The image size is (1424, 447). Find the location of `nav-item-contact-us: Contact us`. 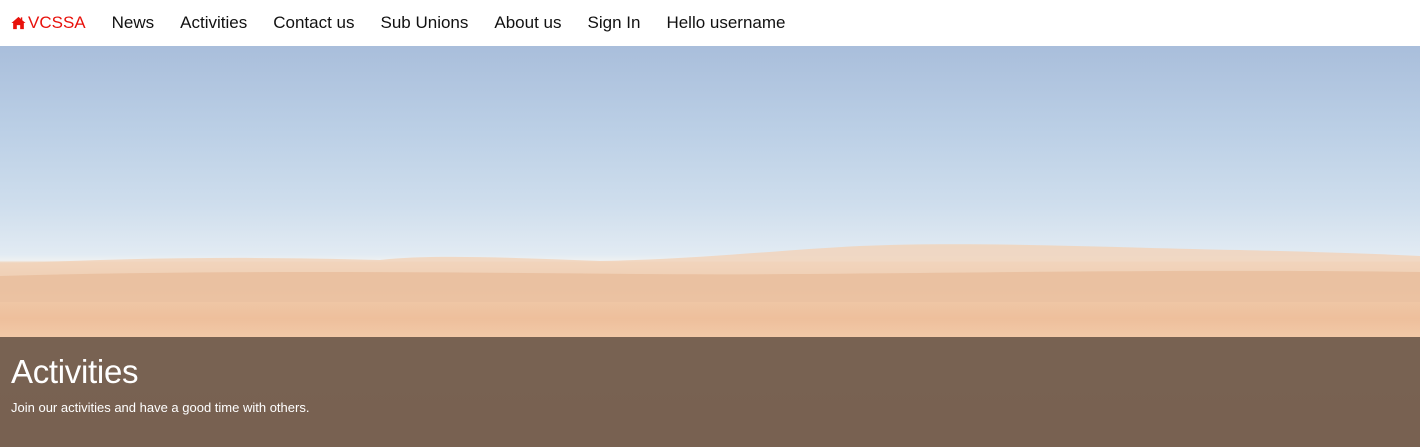

nav-item-contact-us: Contact us is located at coordinates (313, 23).